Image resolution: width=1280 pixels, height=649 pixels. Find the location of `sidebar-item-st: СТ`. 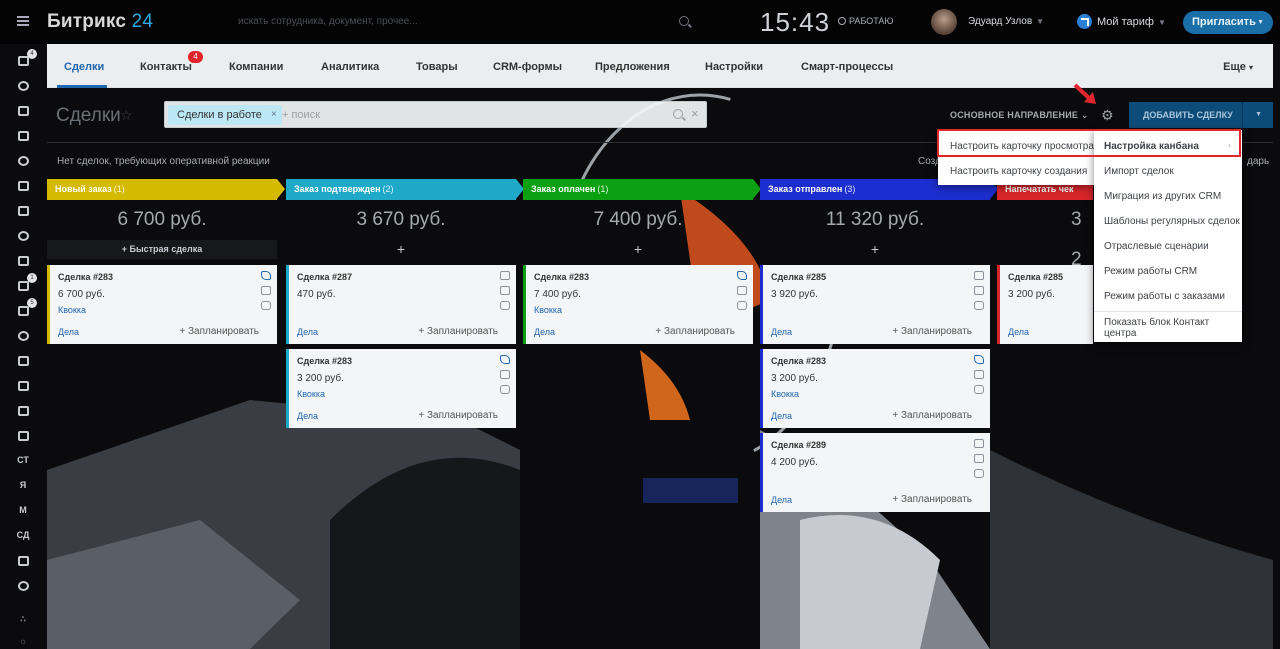

sidebar-item-st: СТ is located at coordinates (23, 461).